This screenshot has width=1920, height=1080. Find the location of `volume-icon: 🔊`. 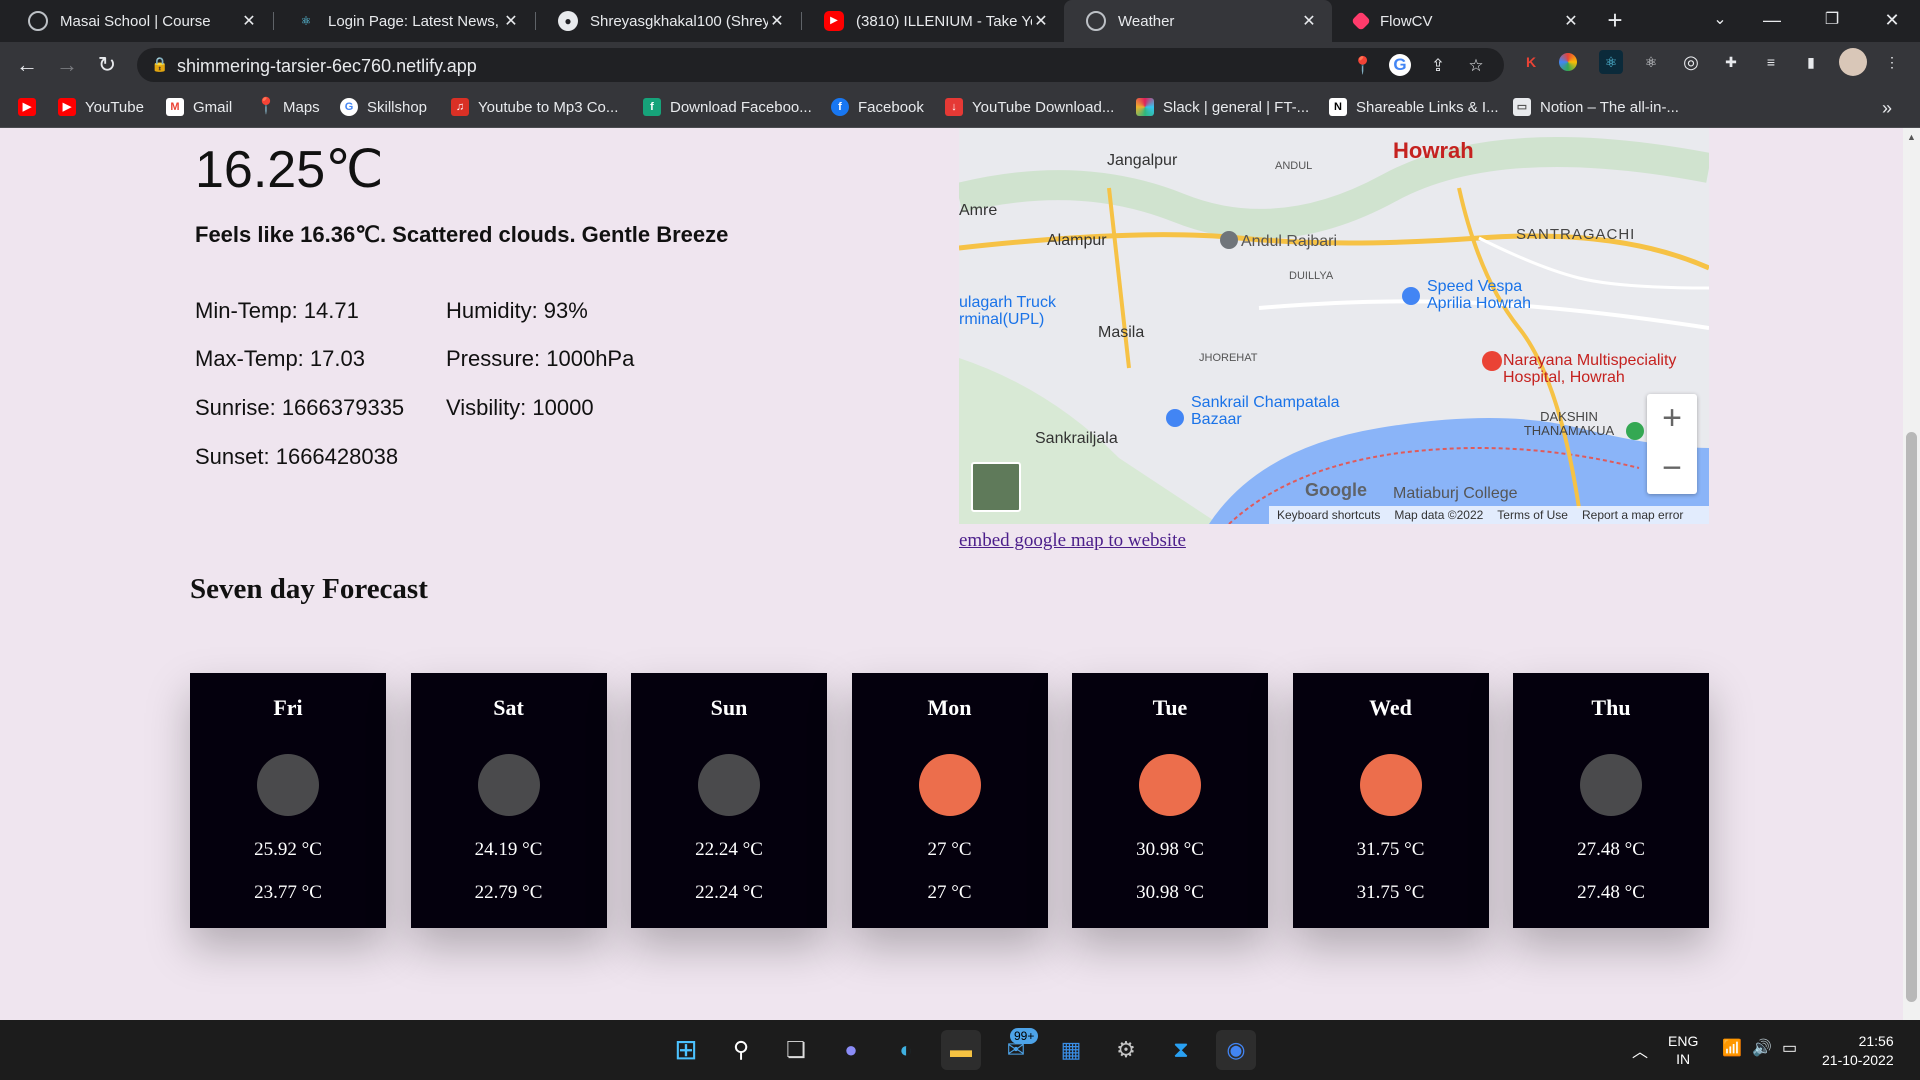

volume-icon: 🔊 is located at coordinates (1762, 1048).